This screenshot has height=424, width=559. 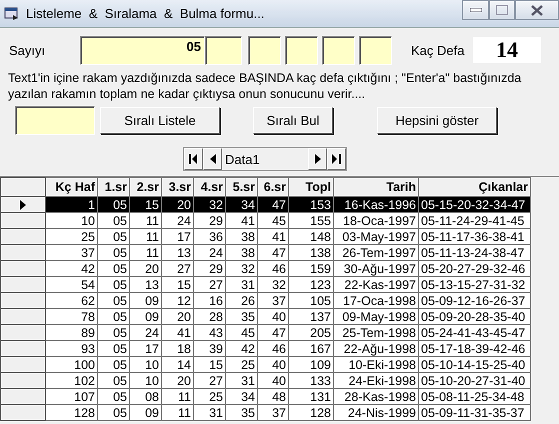 I want to click on last-record-button, so click(x=336, y=159).